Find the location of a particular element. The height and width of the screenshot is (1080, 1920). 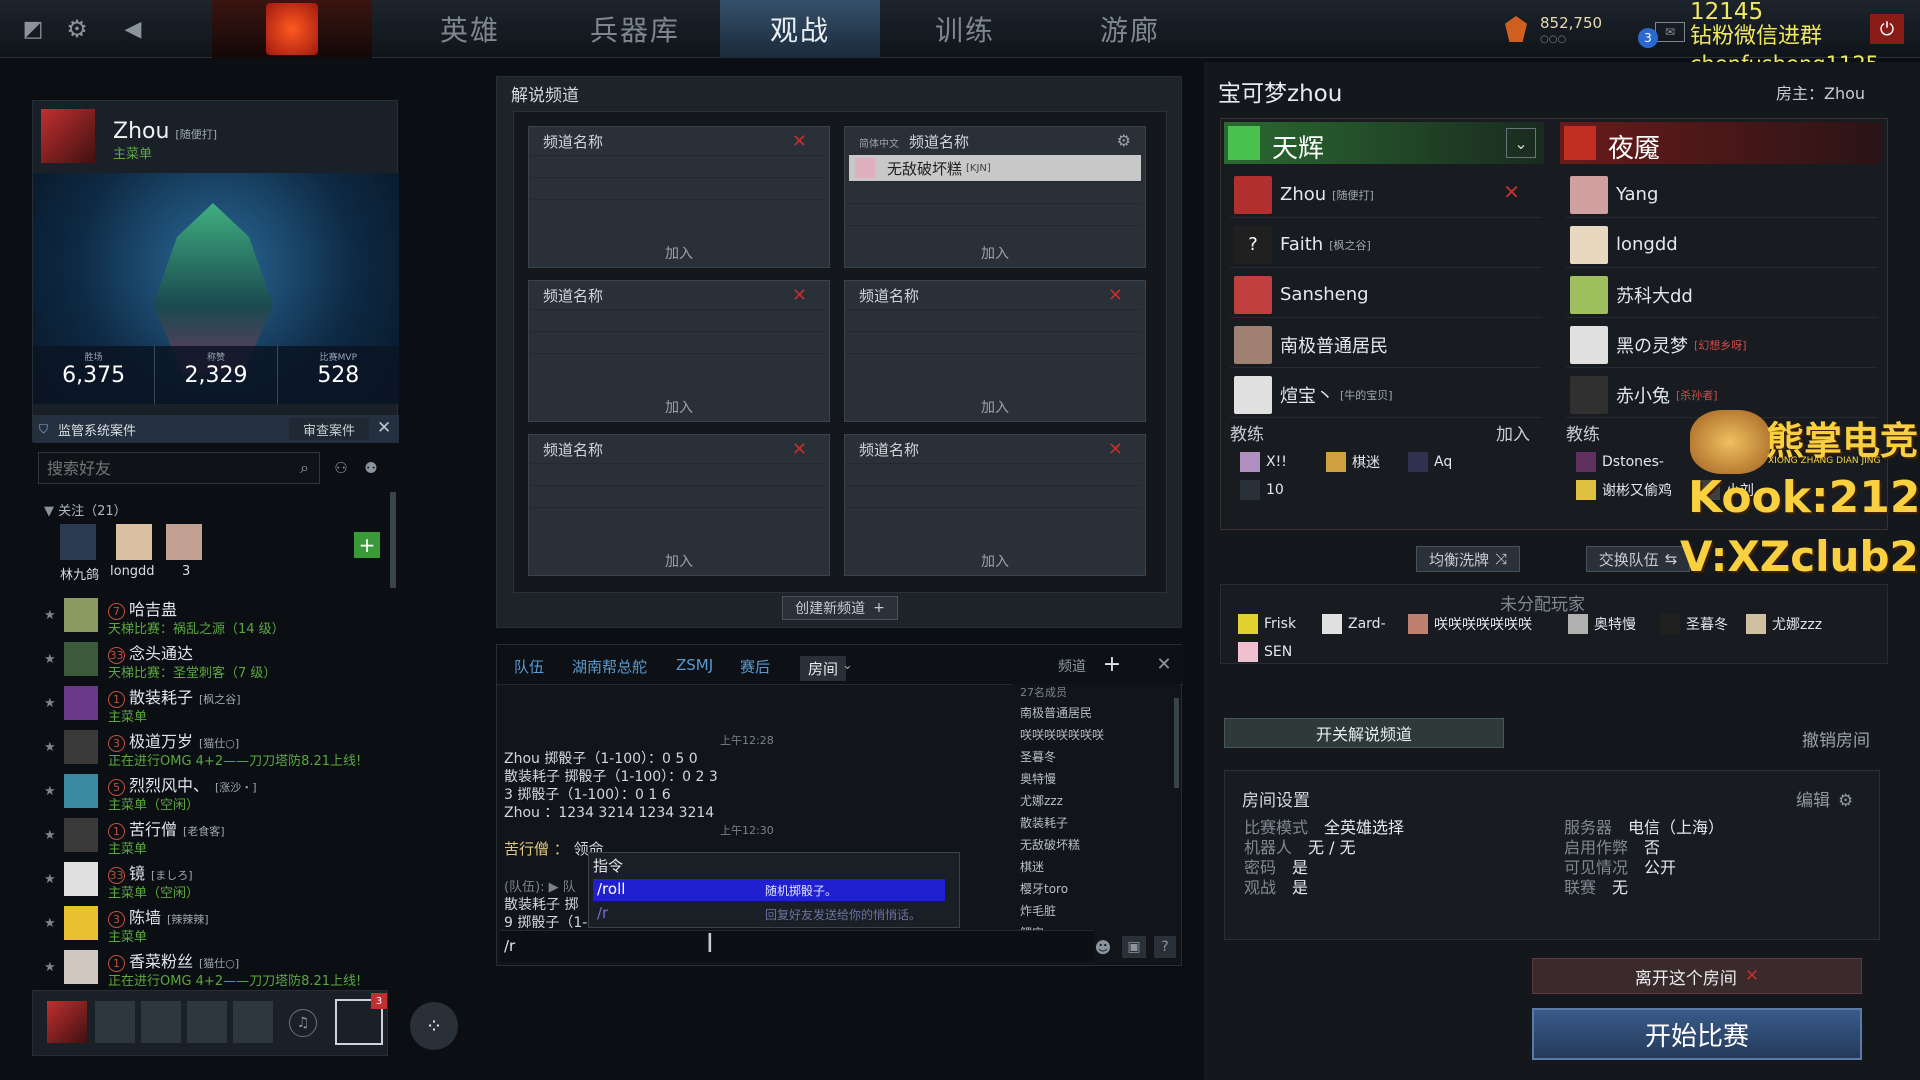

nav-watch: 观战 is located at coordinates (800, 29).